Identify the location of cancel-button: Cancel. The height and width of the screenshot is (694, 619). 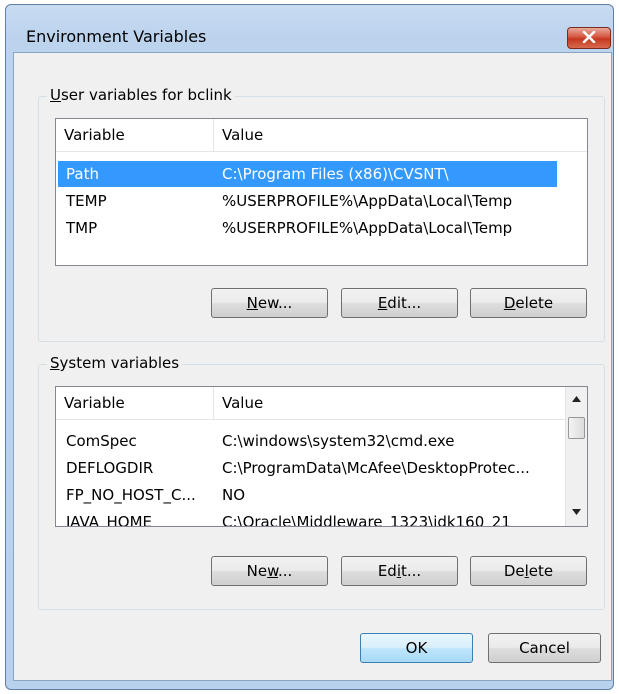
(544, 648).